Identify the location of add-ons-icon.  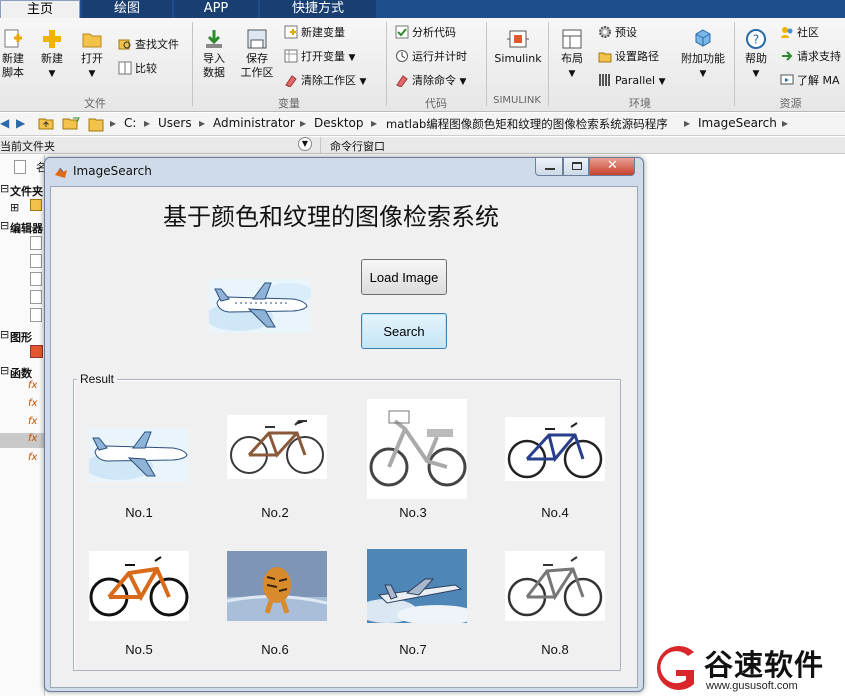
(703, 38).